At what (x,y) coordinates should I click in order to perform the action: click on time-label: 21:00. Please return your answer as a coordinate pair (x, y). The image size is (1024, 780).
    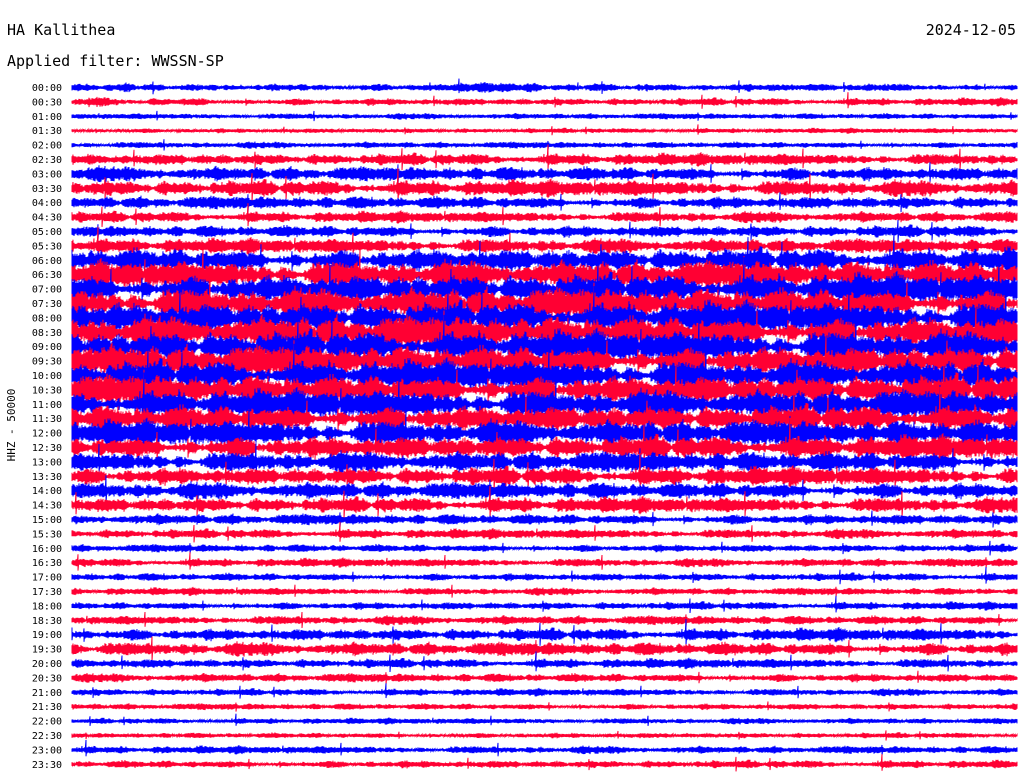
    Looking at the image, I should click on (47, 693).